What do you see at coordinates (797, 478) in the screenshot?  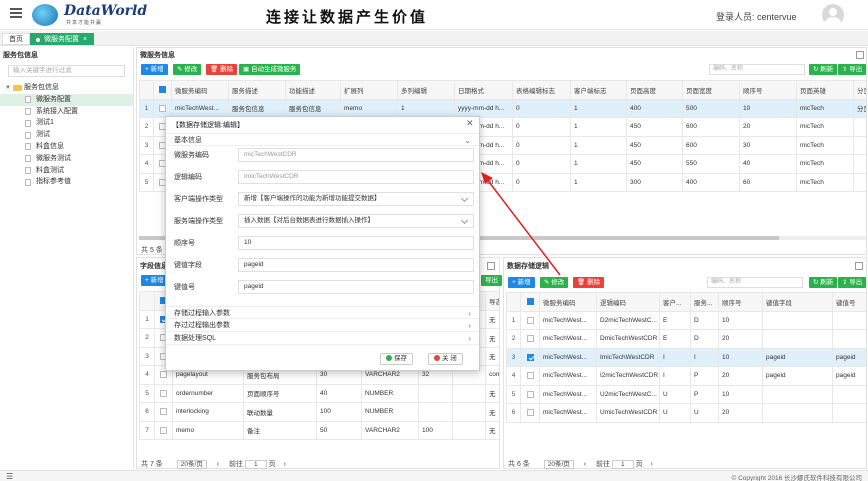 I see `copyright-text: © Copyright 2016 长沙娜氏软件科技有限公司` at bounding box center [797, 478].